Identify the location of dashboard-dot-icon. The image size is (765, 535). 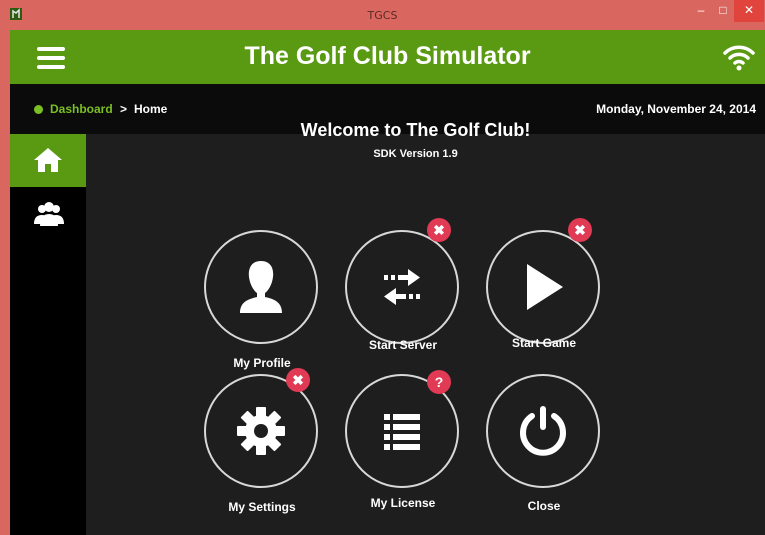
(38, 109).